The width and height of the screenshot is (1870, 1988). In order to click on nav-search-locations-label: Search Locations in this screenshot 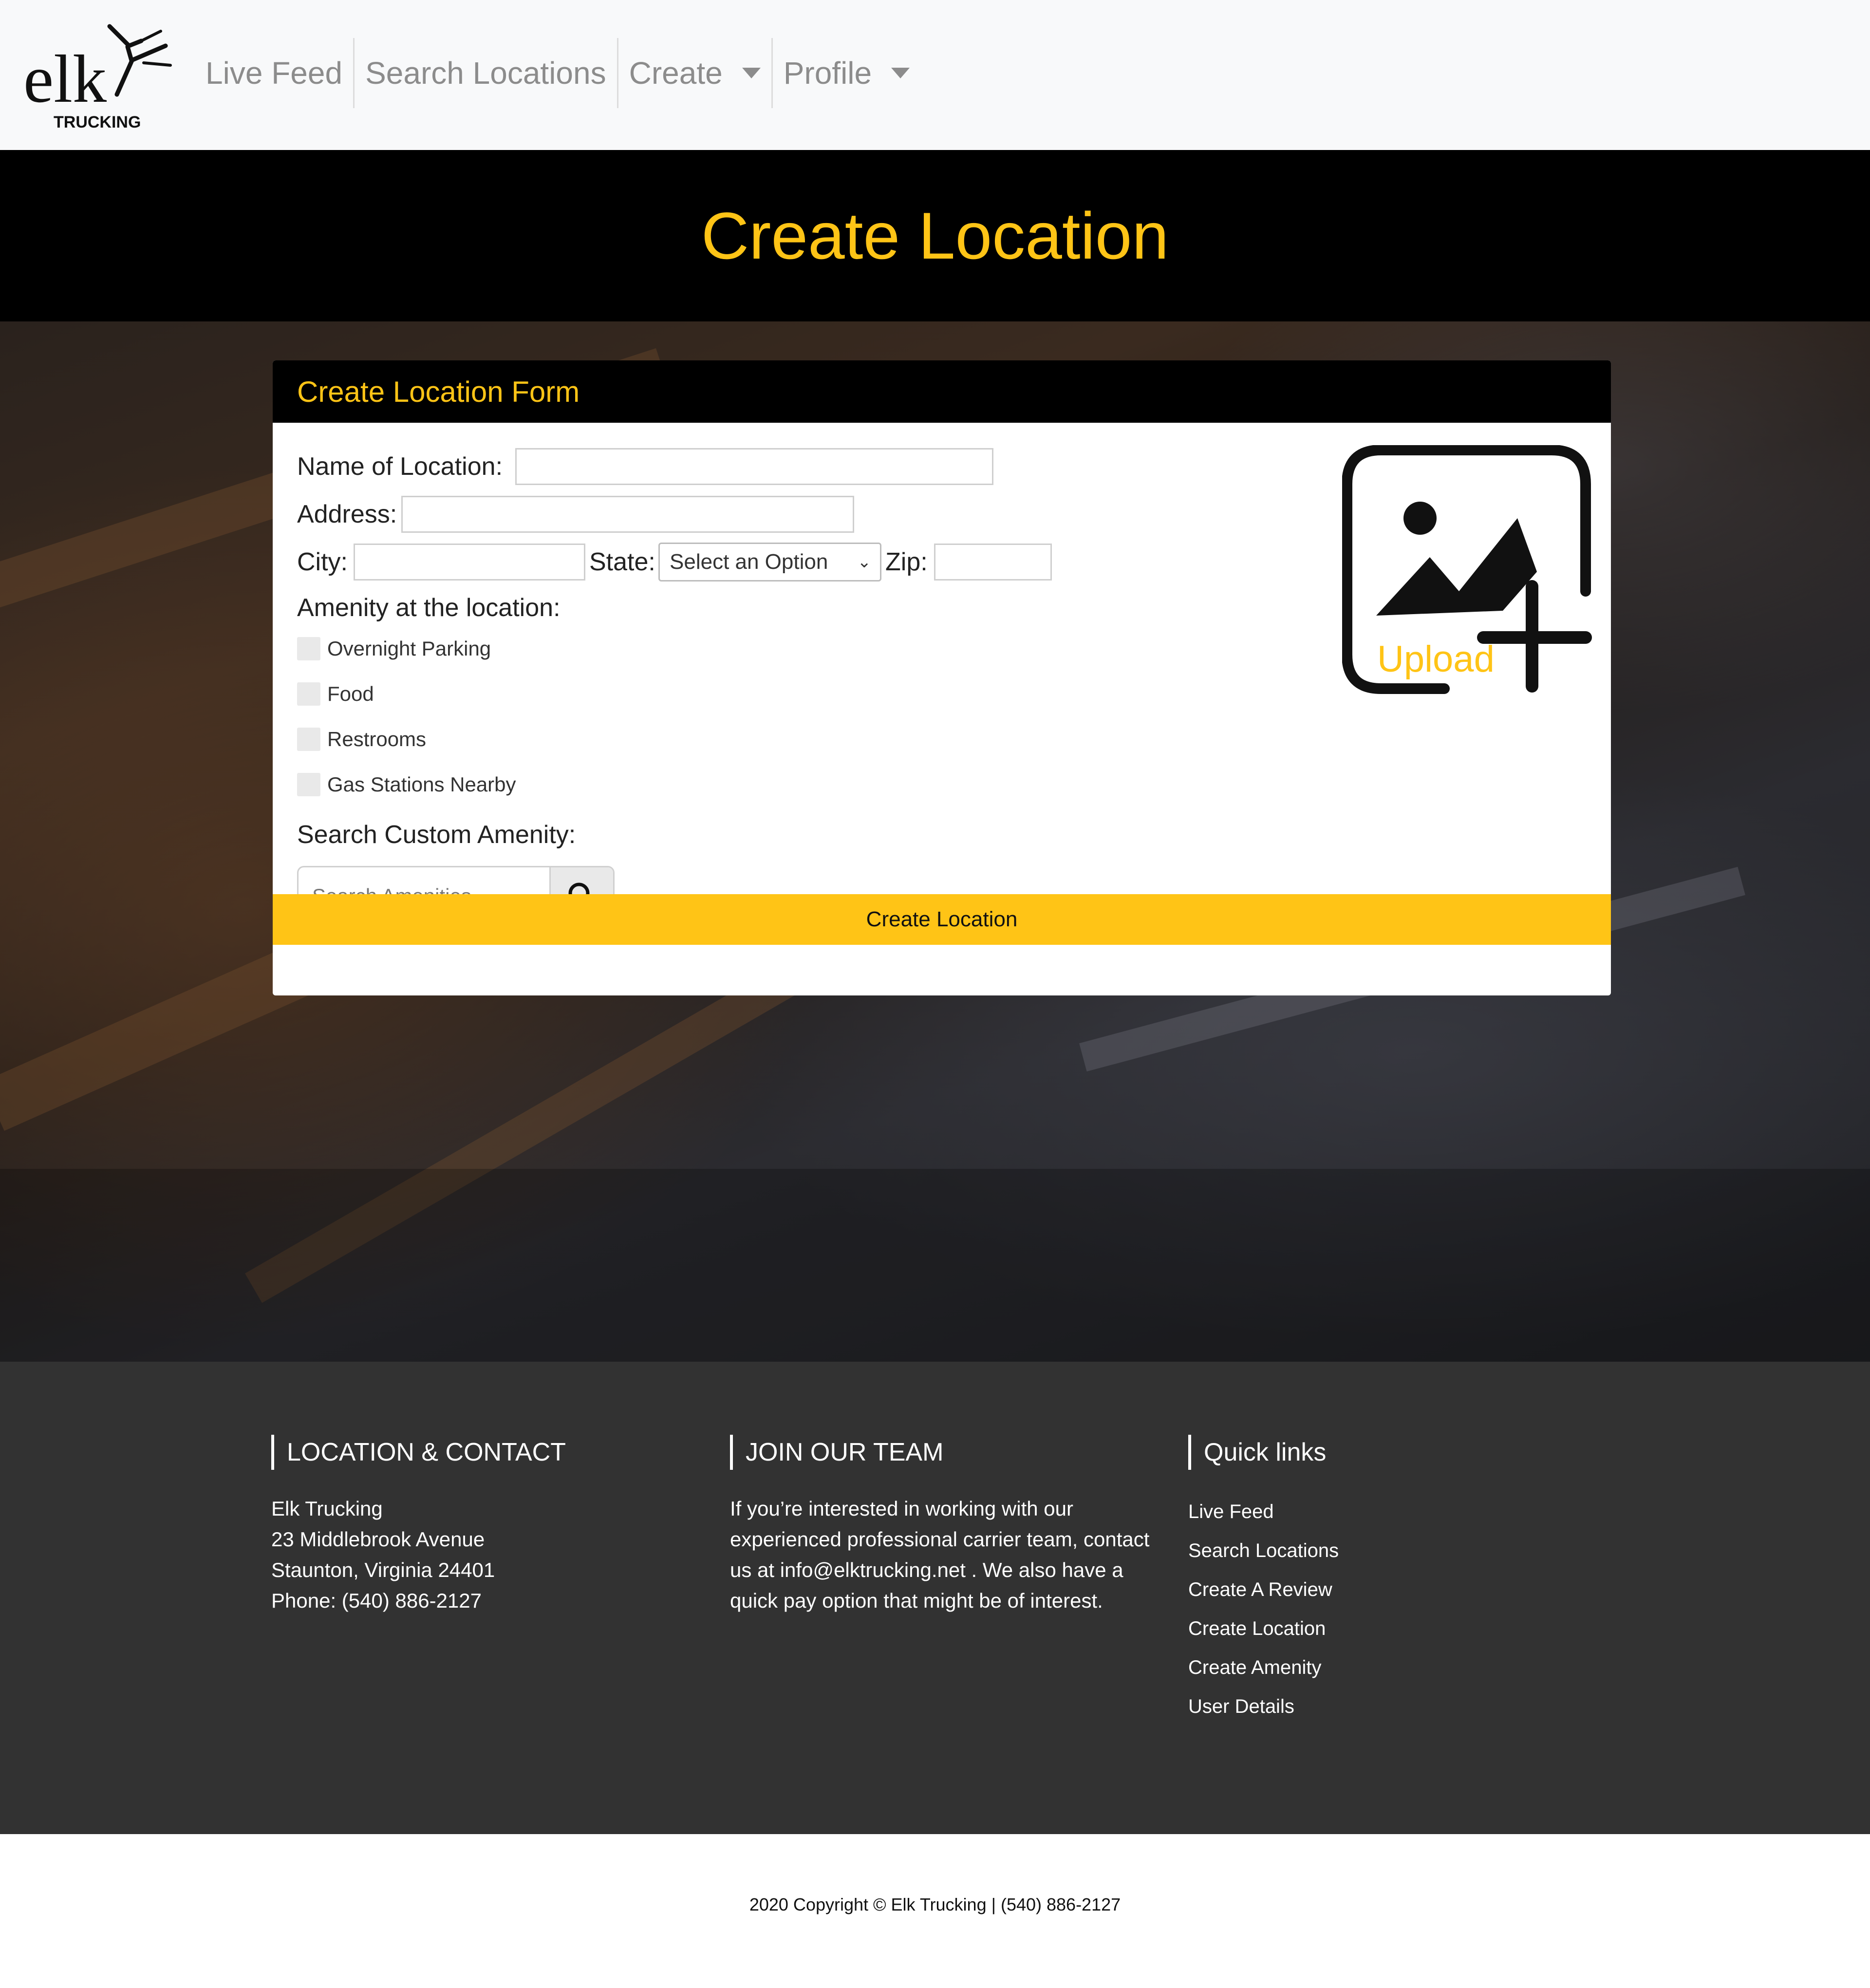, I will do `click(486, 73)`.